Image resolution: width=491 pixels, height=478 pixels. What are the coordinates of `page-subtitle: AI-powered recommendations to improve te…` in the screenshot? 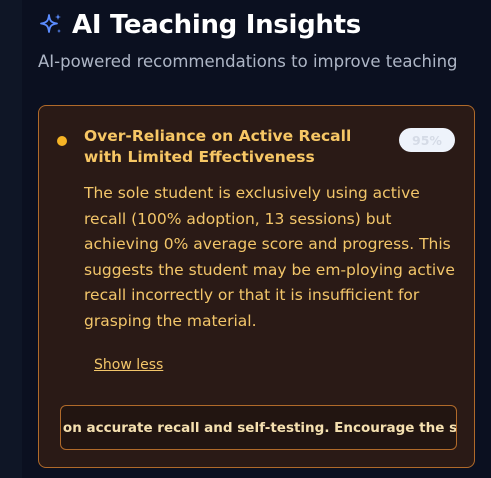 It's located at (248, 61).